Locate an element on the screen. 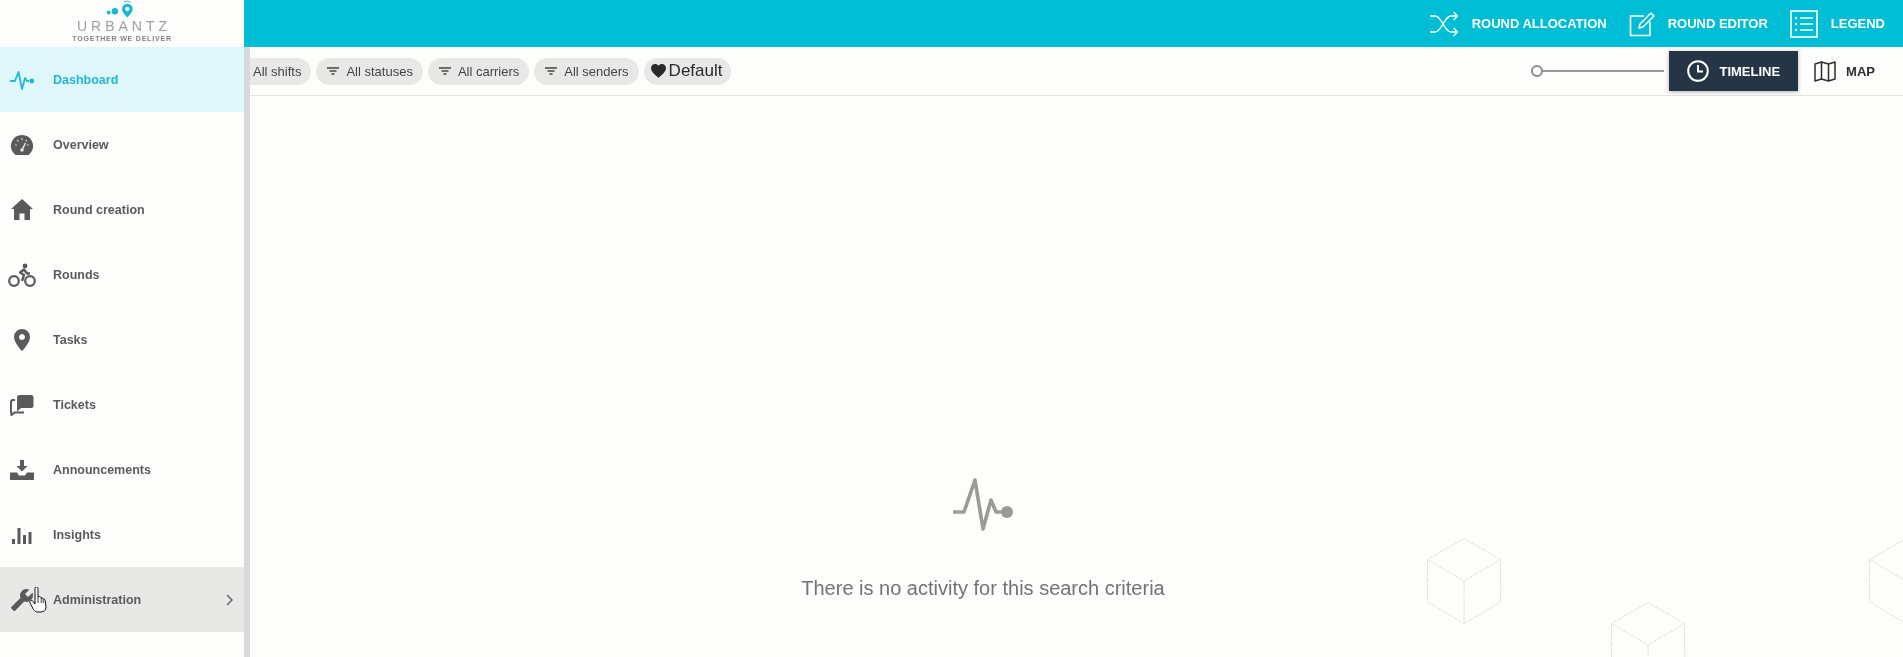 The image size is (1903, 657). favorites-chip: Default is located at coordinates (687, 71).